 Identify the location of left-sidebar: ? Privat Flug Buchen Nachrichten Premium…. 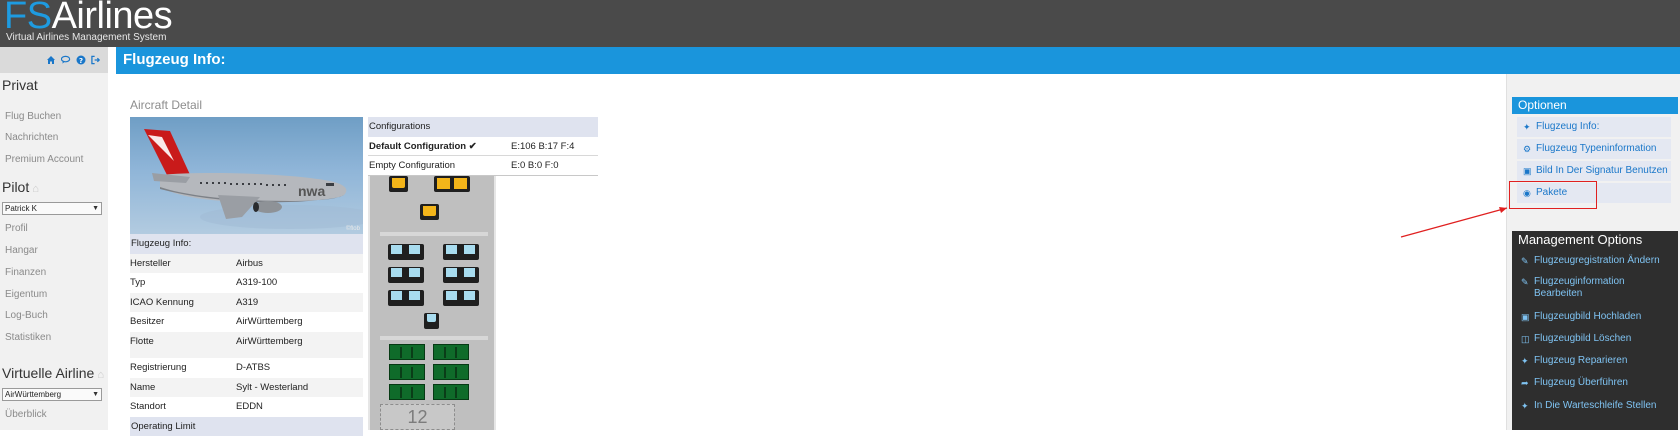
(54, 238).